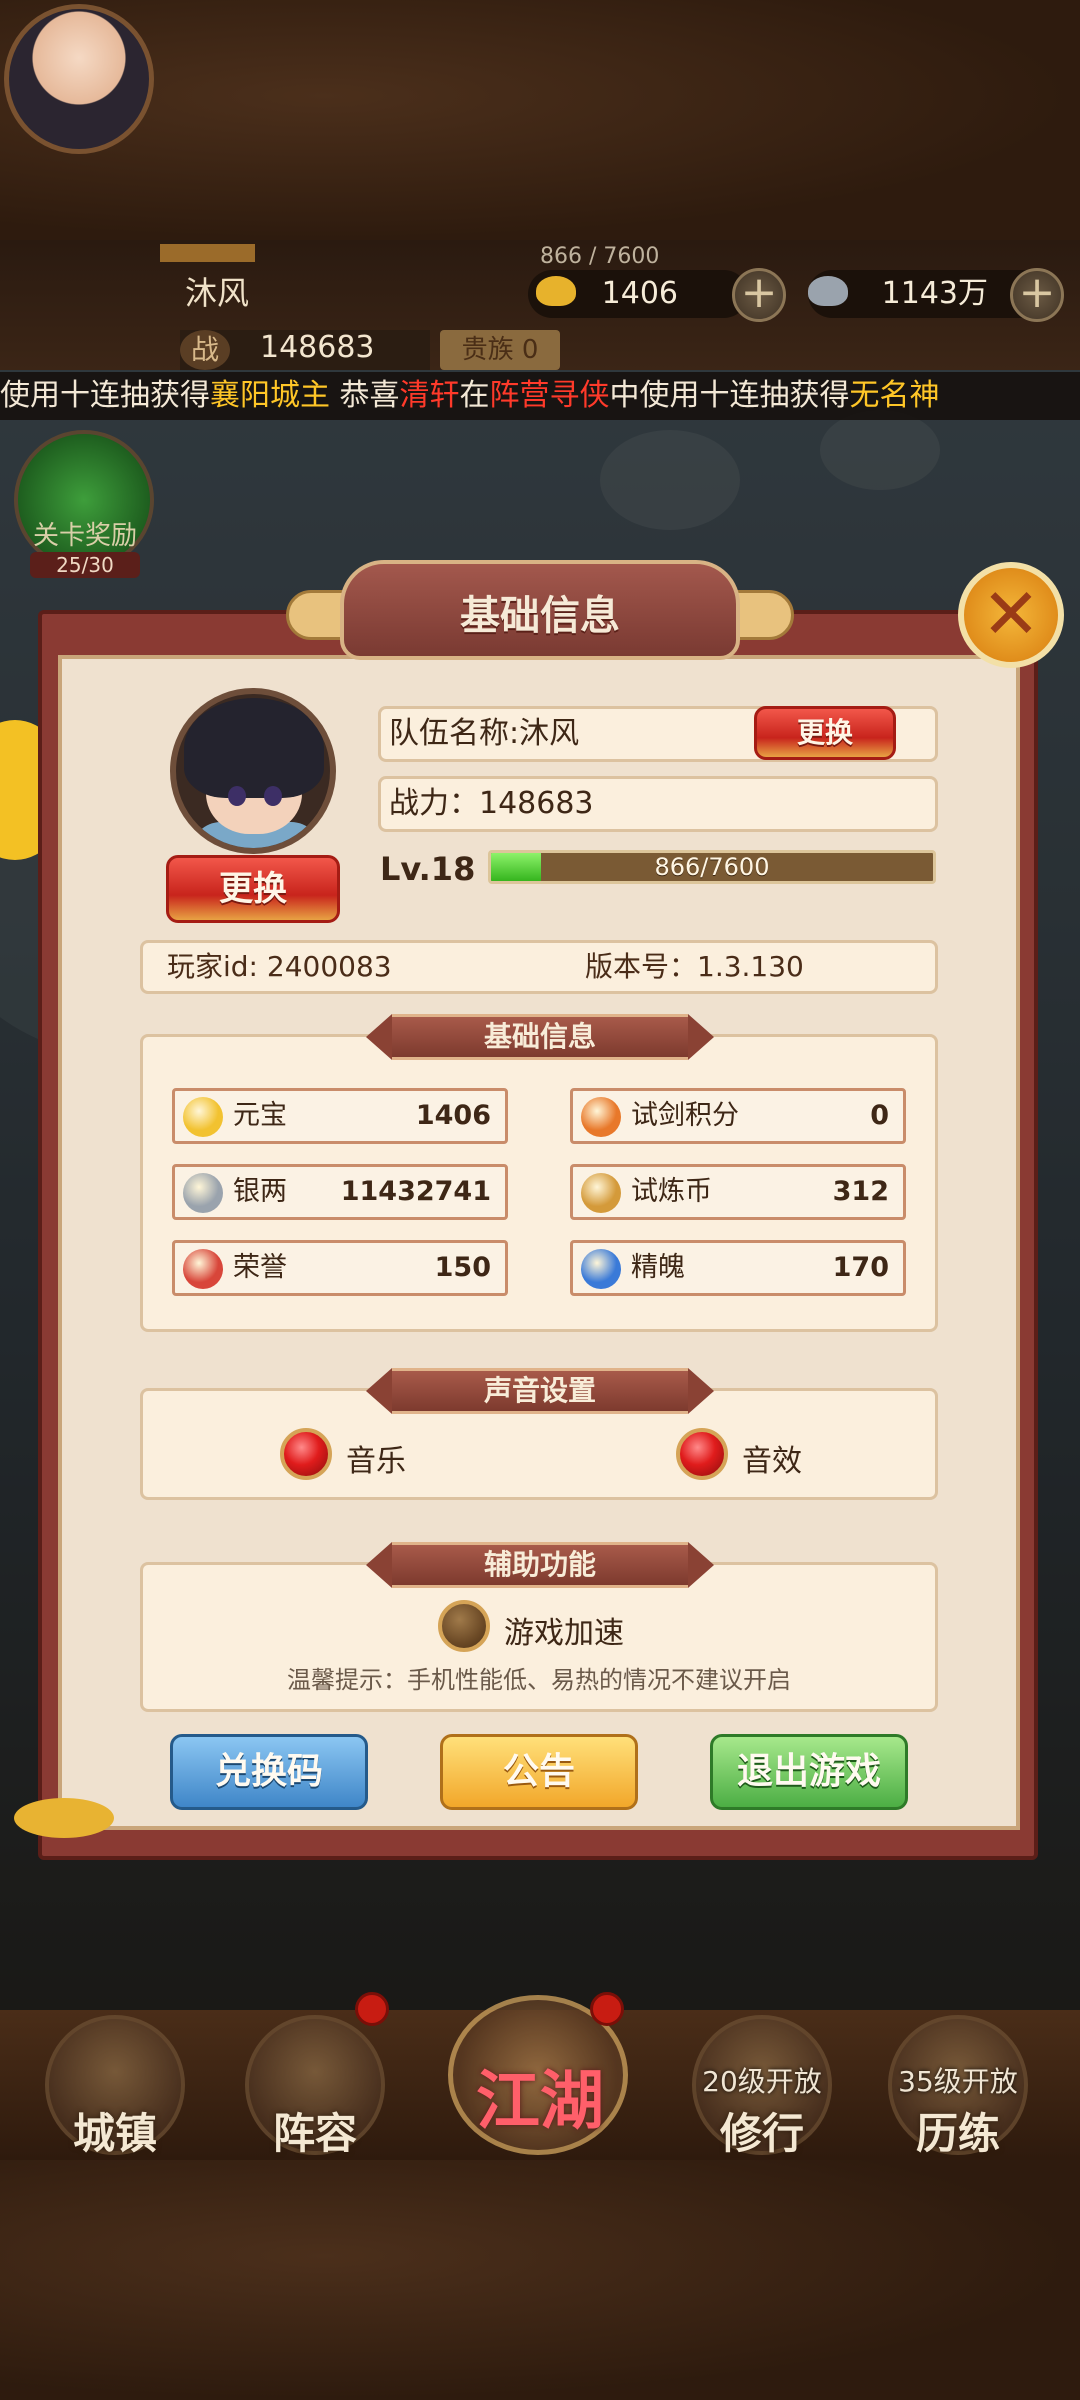 This screenshot has width=1080, height=2400. What do you see at coordinates (825, 733) in the screenshot?
I see `change-team-name-button: 更换` at bounding box center [825, 733].